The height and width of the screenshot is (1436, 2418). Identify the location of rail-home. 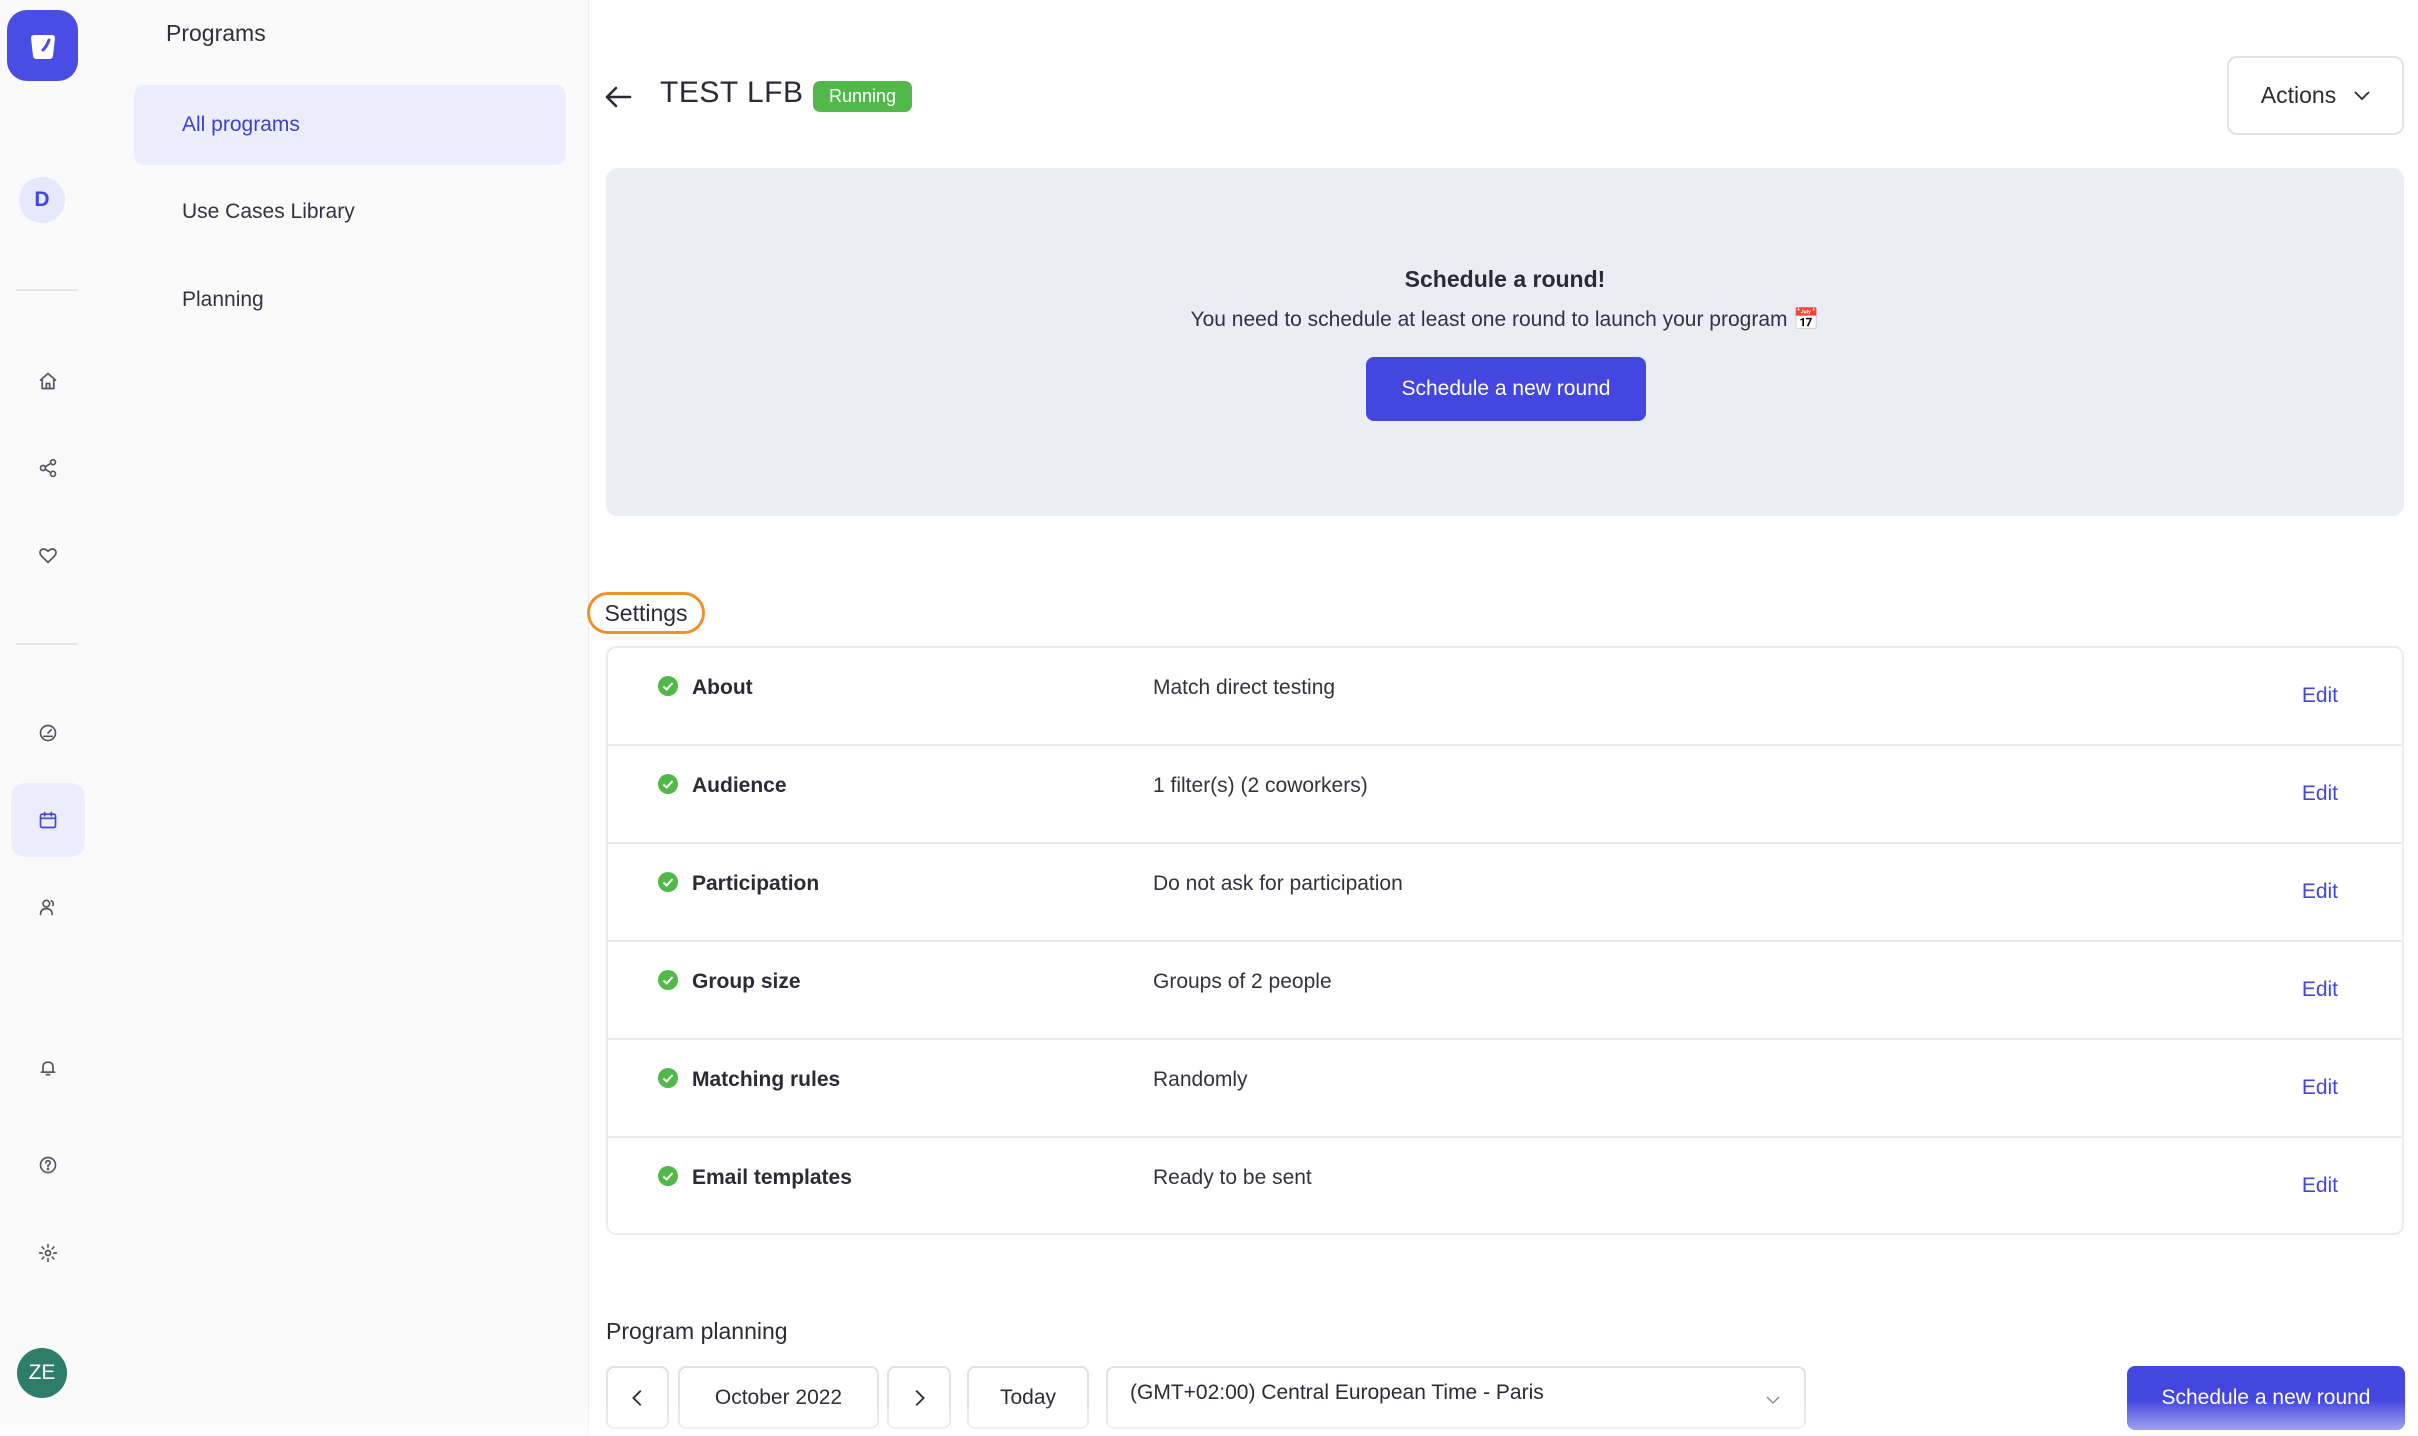
(48, 381).